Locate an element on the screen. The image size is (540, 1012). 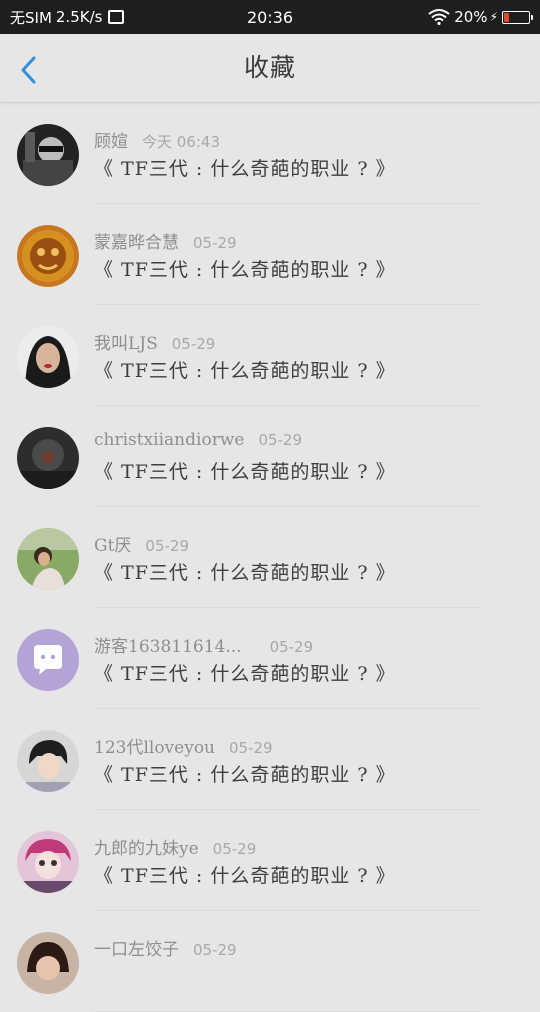
username: 顾媗 is located at coordinates (111, 139).